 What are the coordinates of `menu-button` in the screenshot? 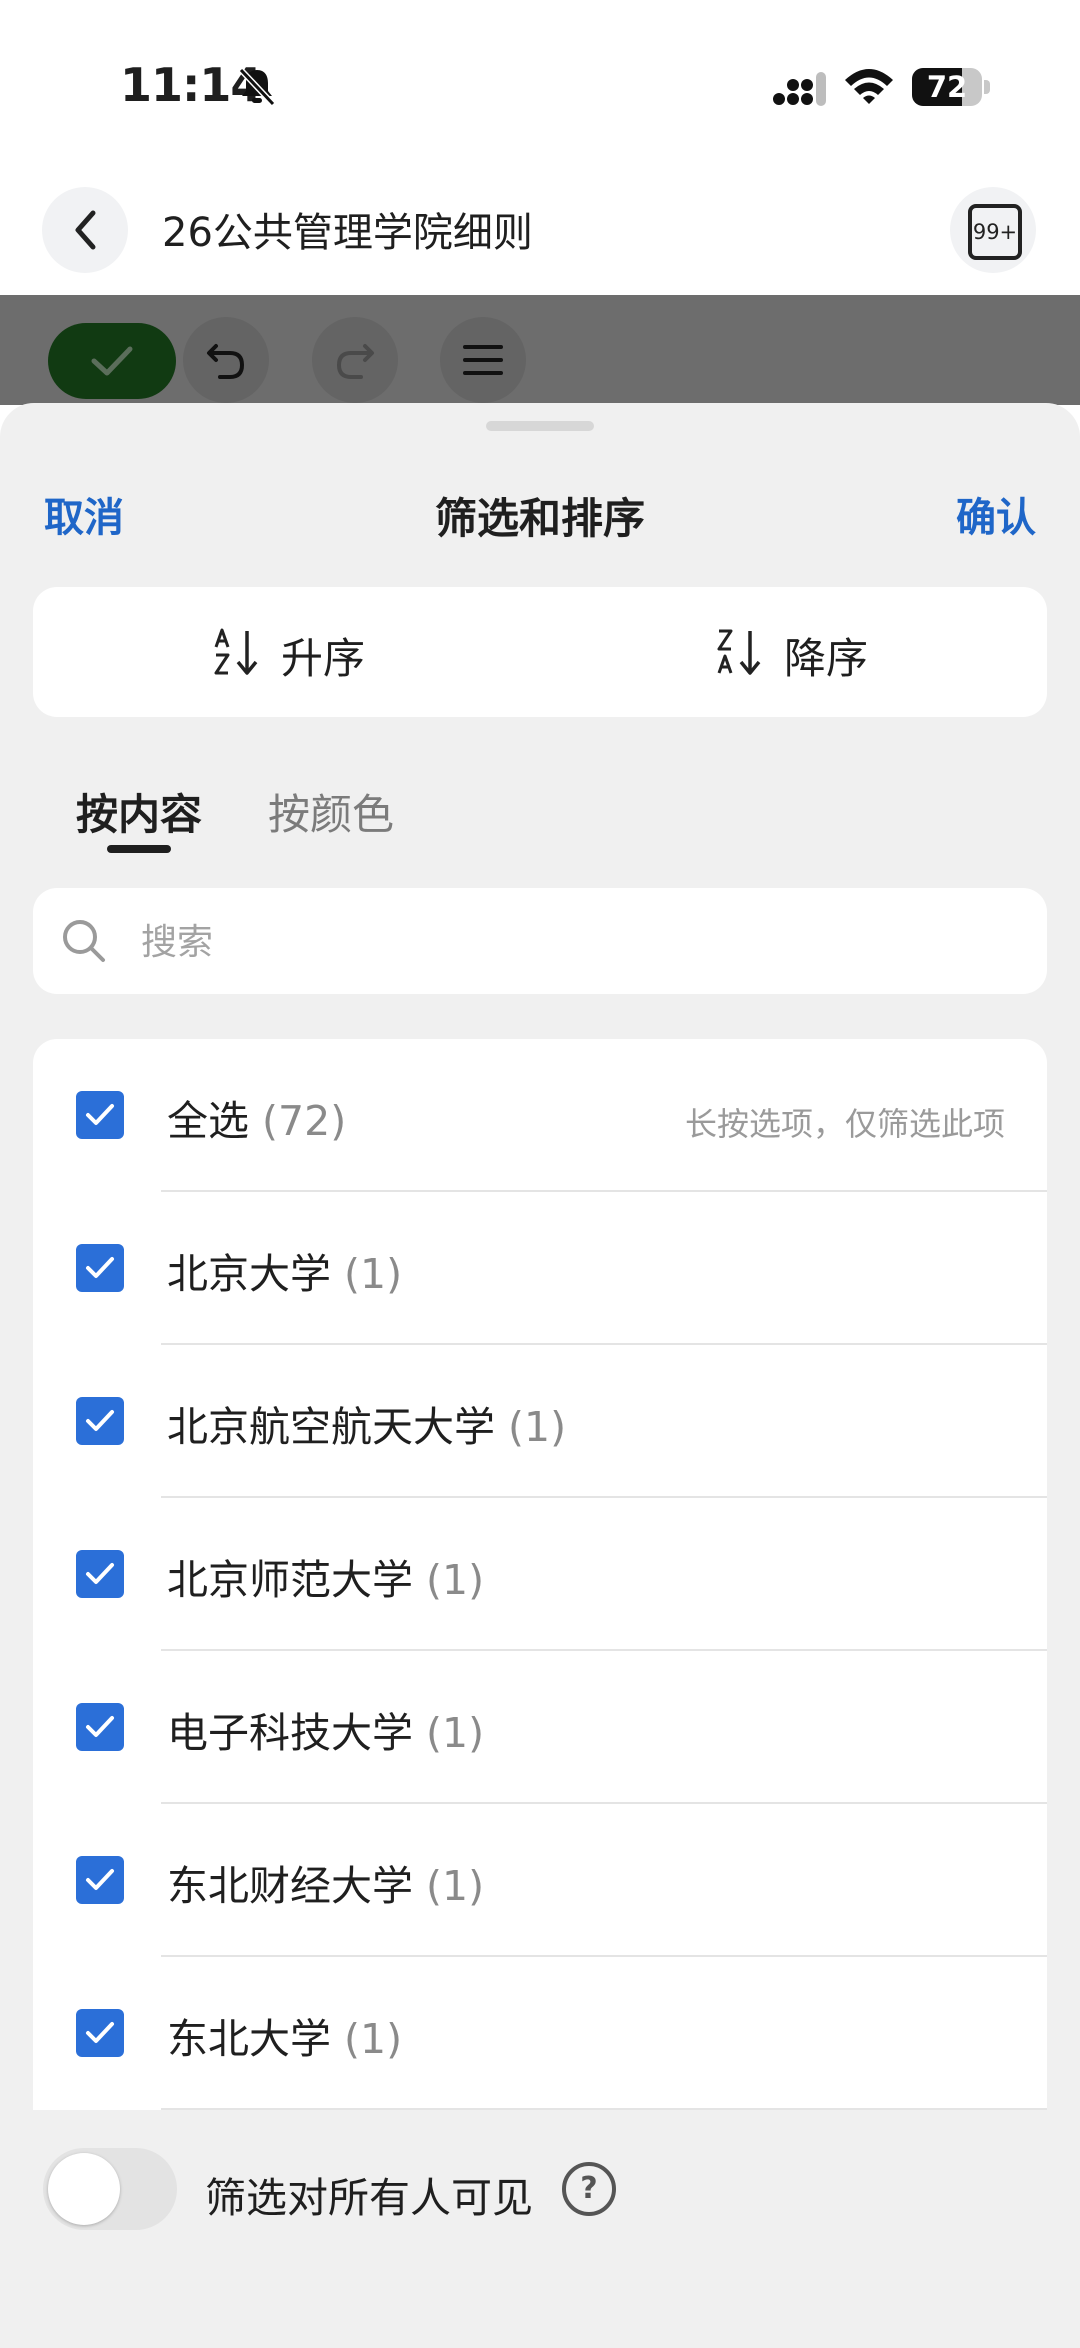 It's located at (483, 360).